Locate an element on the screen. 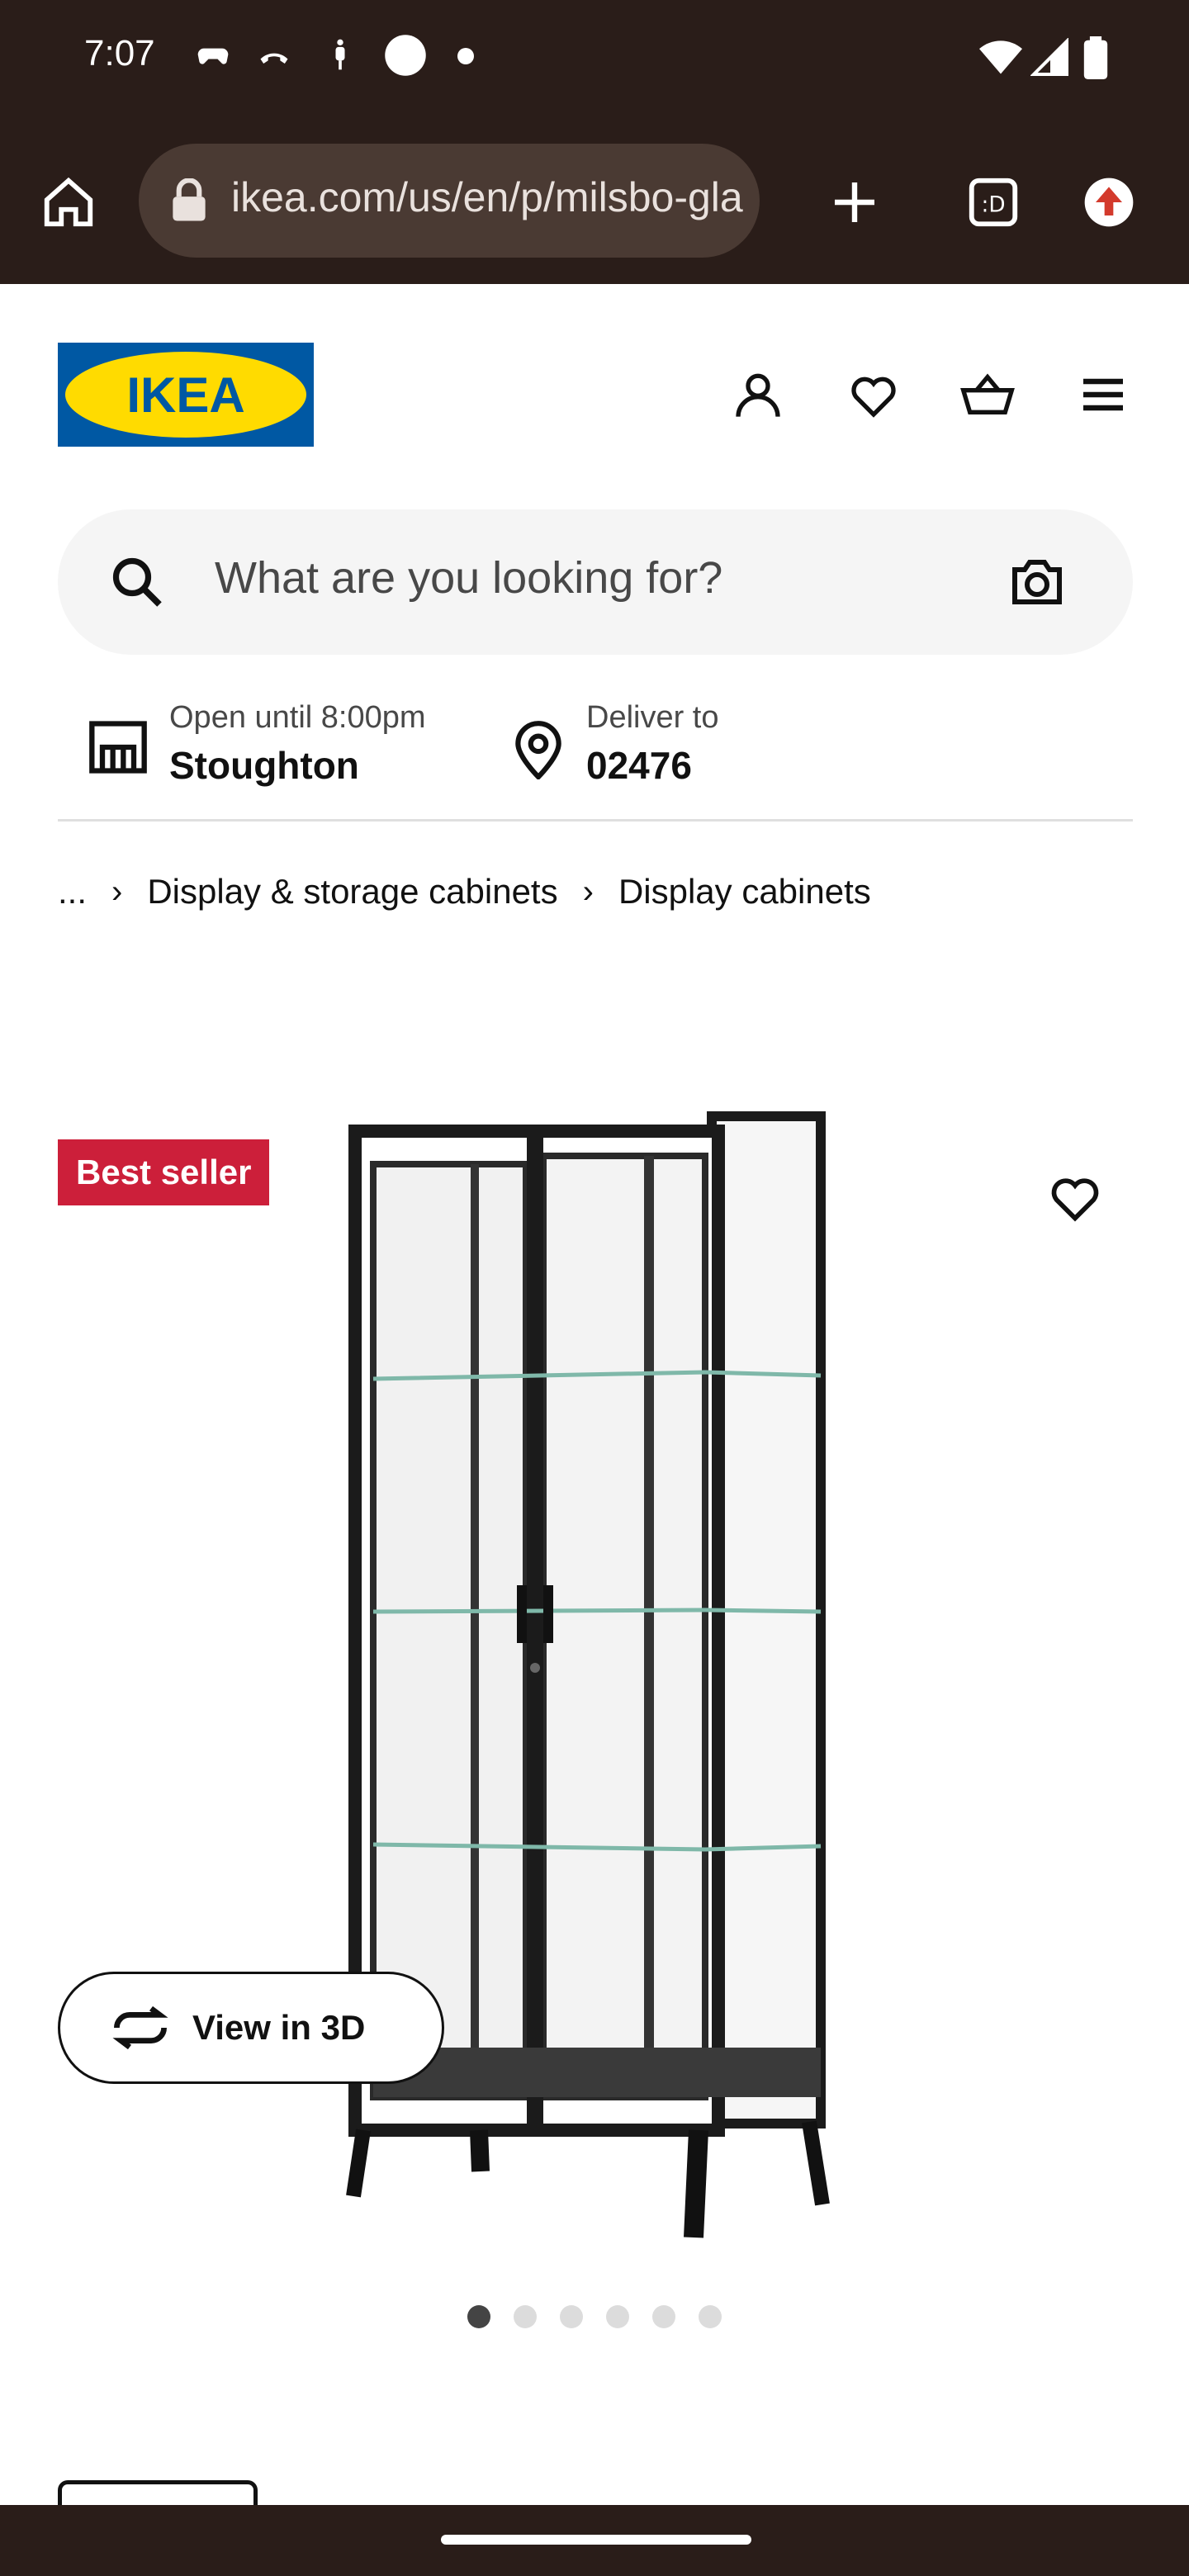 The image size is (1189, 2576). cart-button is located at coordinates (987, 394).